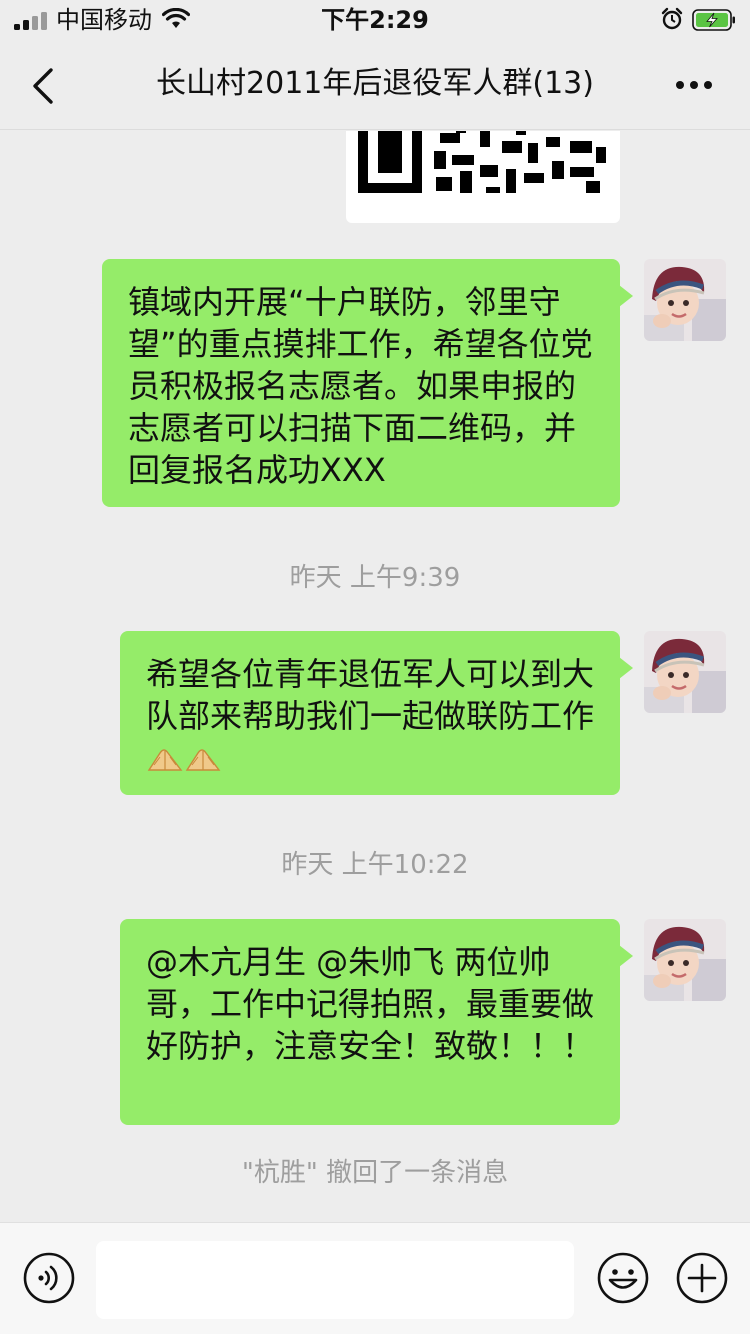 This screenshot has height=1334, width=750. Describe the element at coordinates (375, 578) in the screenshot. I see `message-timestamp: 昨天 上午9:39` at that location.